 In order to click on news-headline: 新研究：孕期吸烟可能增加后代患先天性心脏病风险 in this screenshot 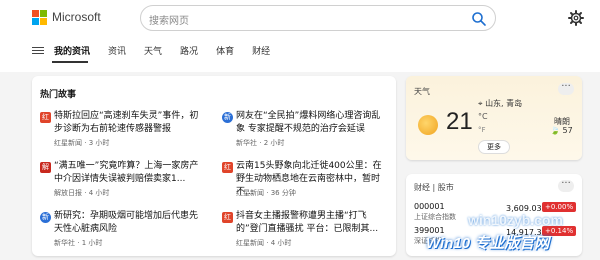, I will do `click(130, 223)`.